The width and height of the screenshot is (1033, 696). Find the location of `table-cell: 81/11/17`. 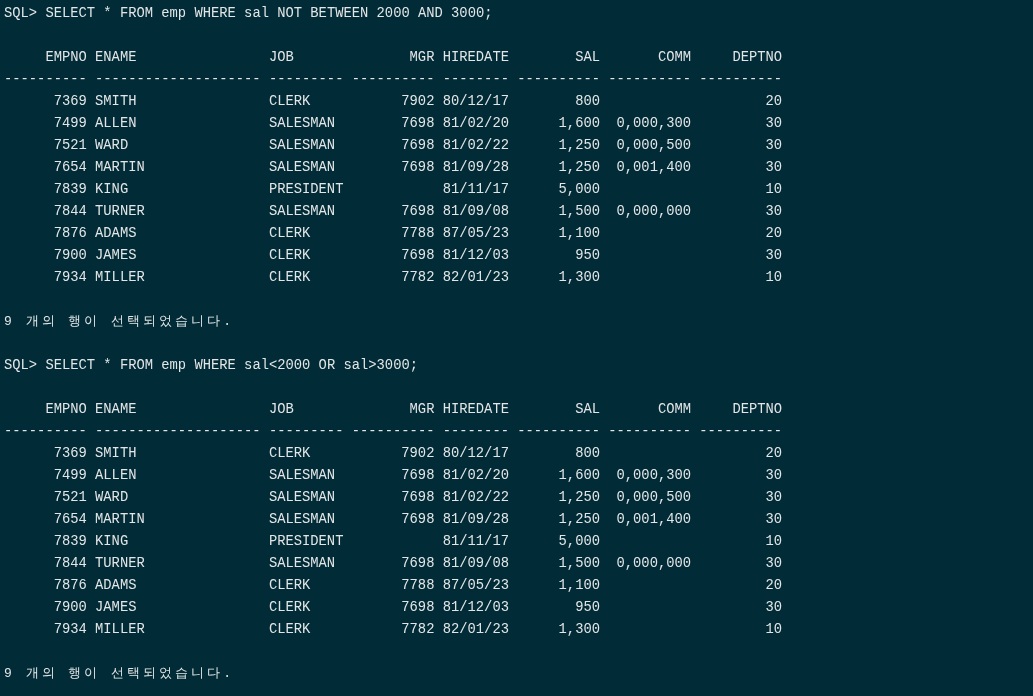

table-cell: 81/11/17 is located at coordinates (475, 189).